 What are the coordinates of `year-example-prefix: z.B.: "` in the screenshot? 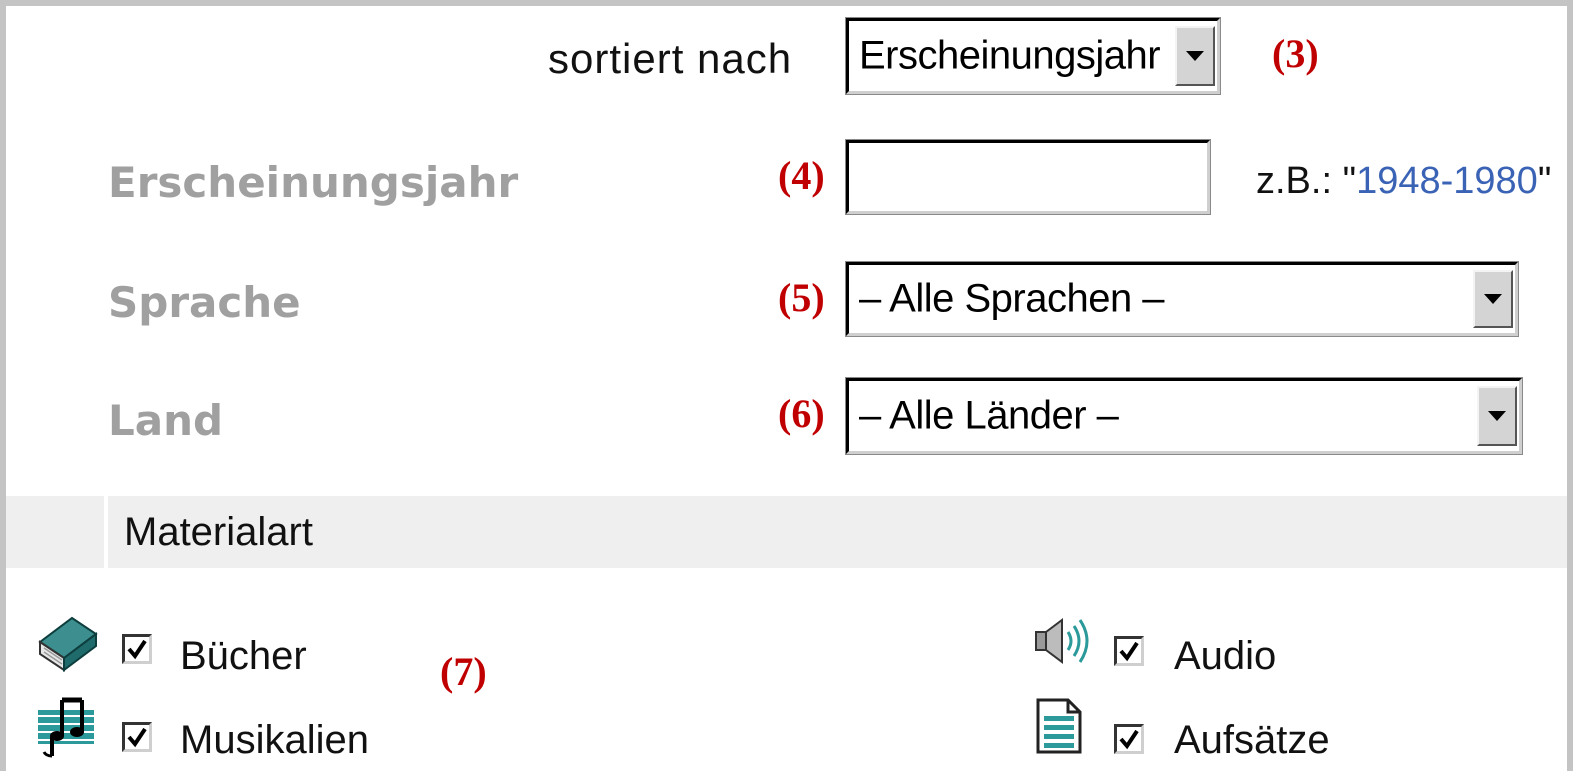 It's located at (1306, 181).